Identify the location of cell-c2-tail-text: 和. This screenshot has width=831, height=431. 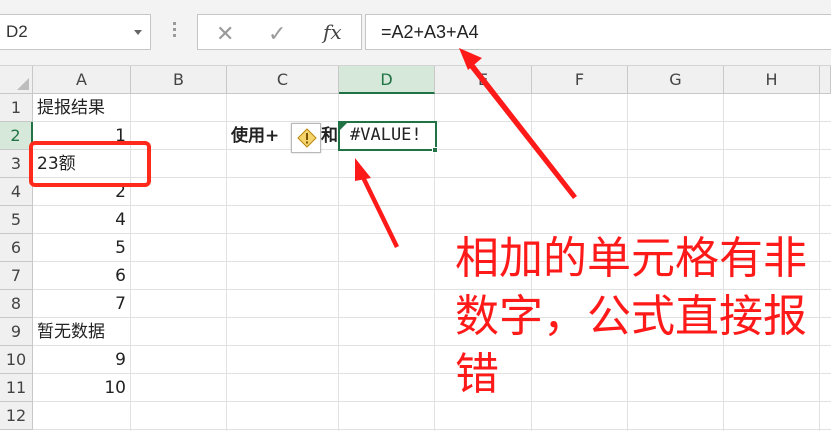
(329, 136).